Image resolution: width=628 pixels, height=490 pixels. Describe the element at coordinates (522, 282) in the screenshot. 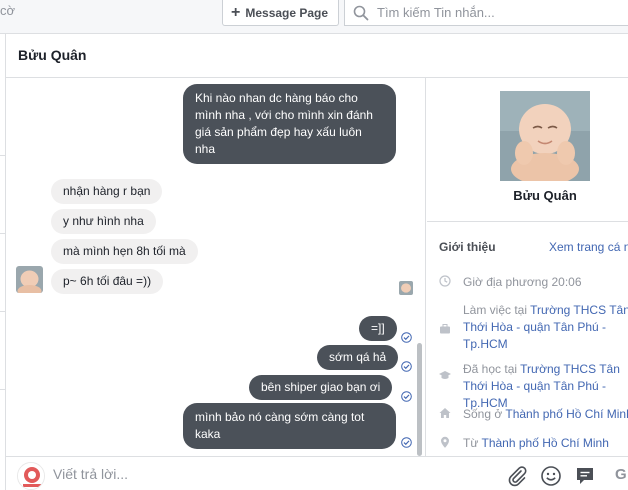

I see `local-time-text: Giờ địa phương 20:06` at that location.